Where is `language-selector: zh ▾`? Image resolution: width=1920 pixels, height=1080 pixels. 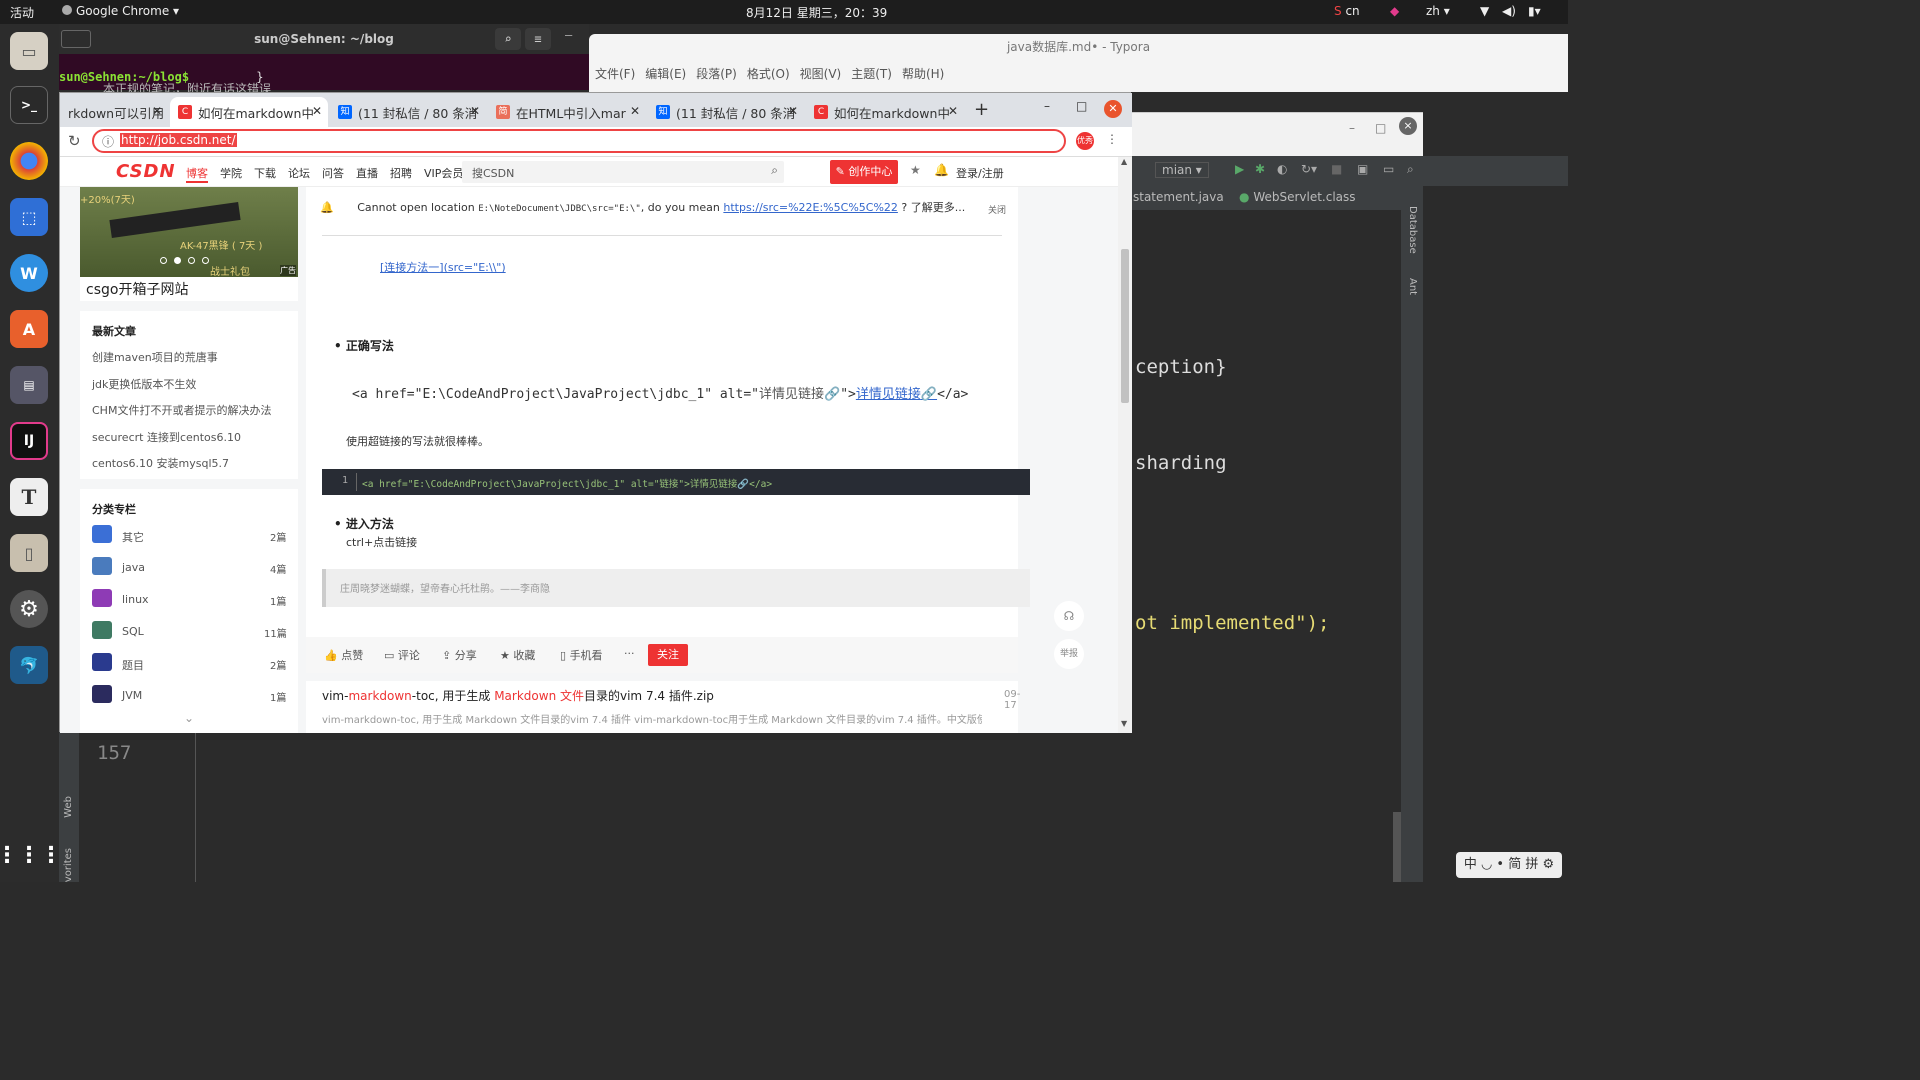 language-selector: zh ▾ is located at coordinates (1438, 11).